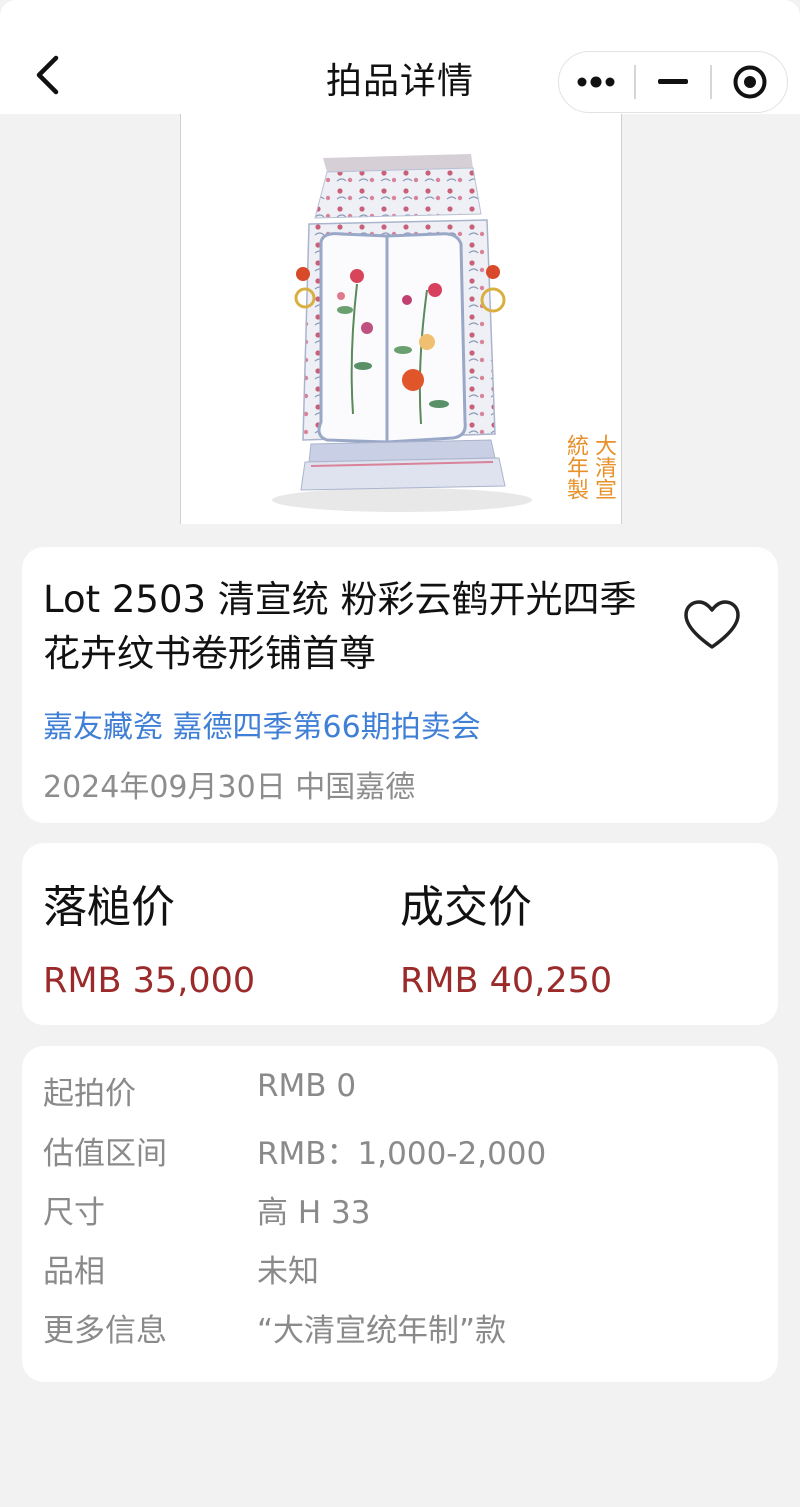 This screenshot has height=1507, width=800. Describe the element at coordinates (314, 1213) in the screenshot. I see `detail-value: 高 H 33` at that location.